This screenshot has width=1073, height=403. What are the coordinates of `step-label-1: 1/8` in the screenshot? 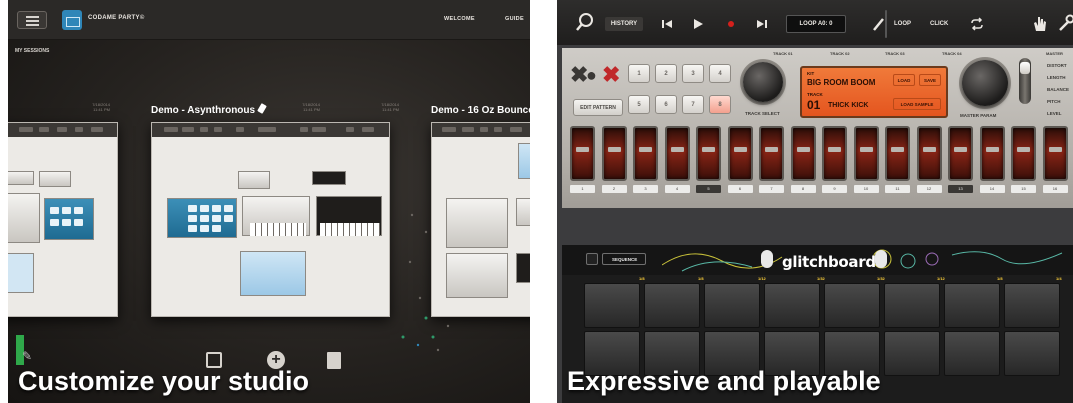 It's located at (642, 278).